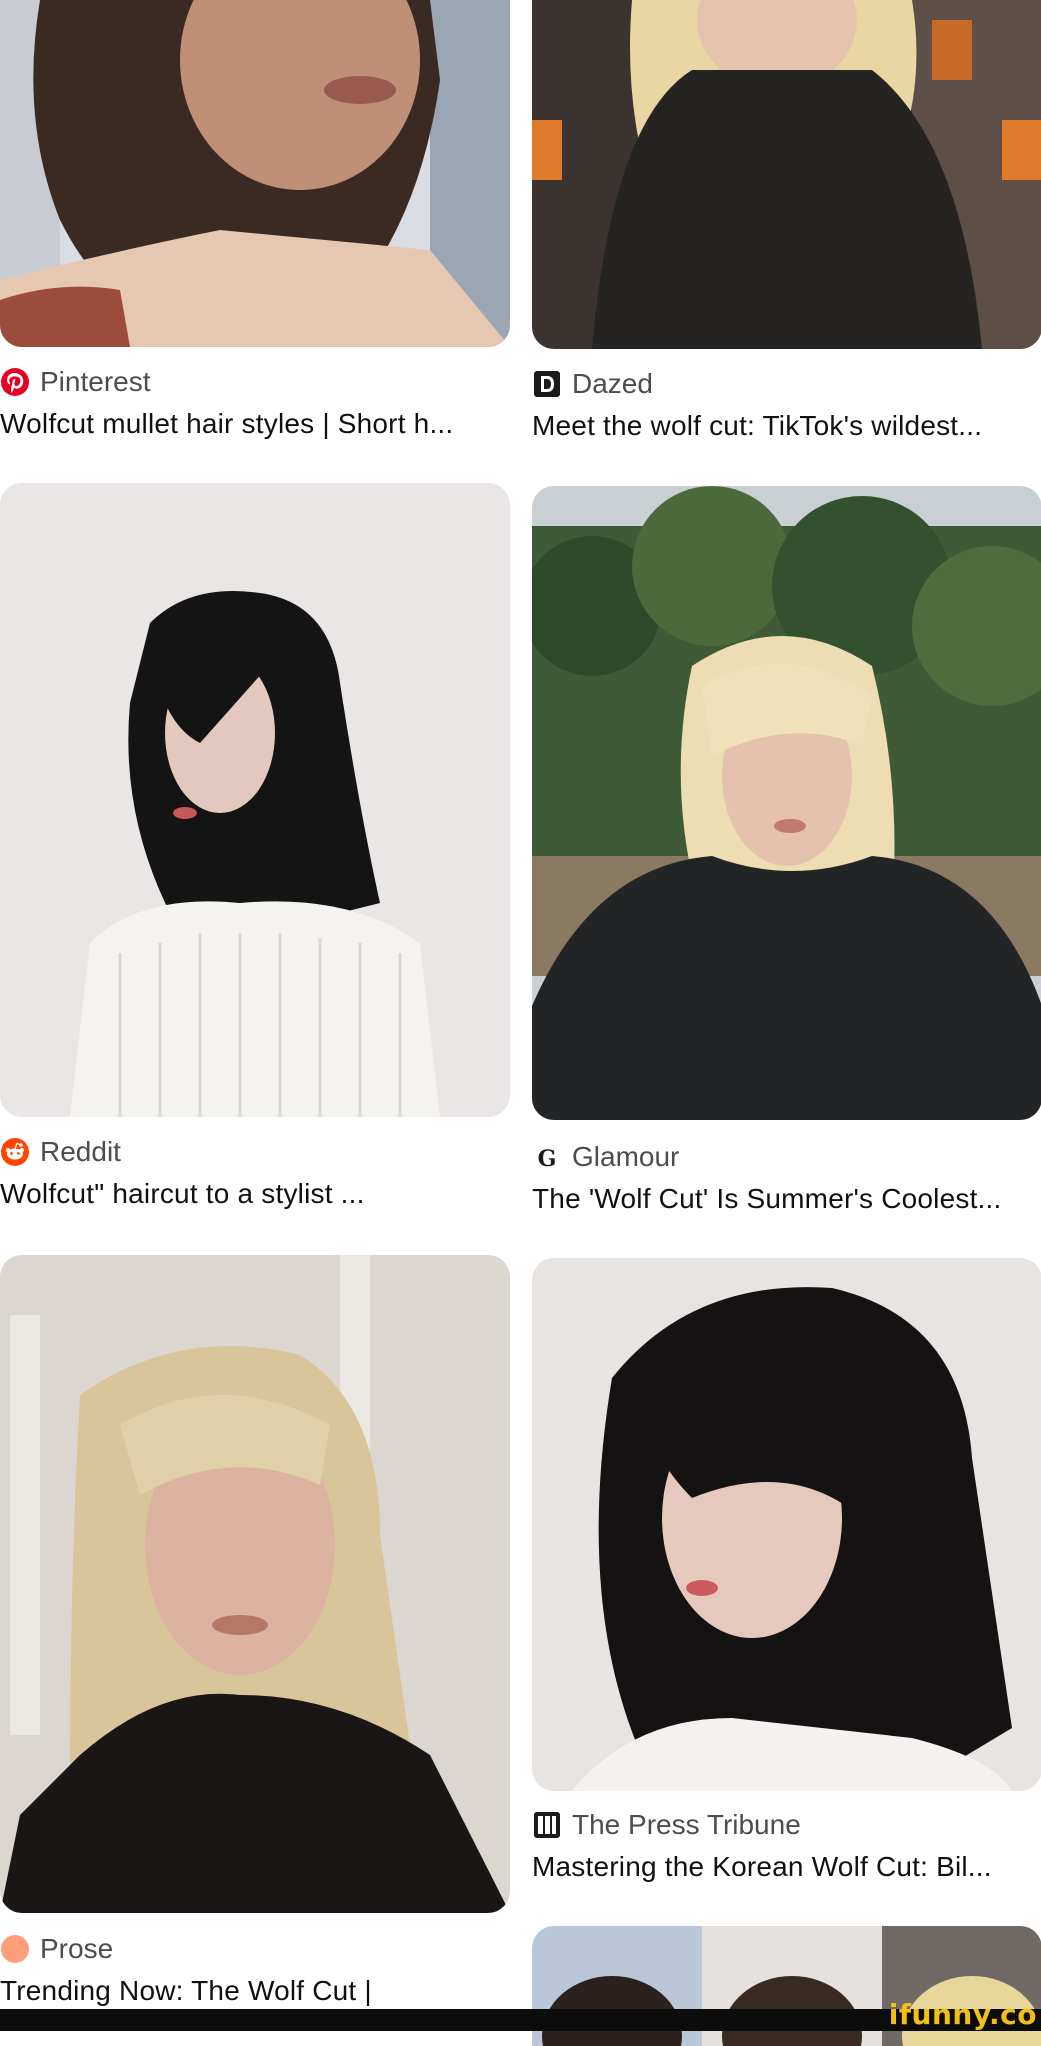 Image resolution: width=1041 pixels, height=2046 pixels. I want to click on reddit-icon, so click(15, 1152).